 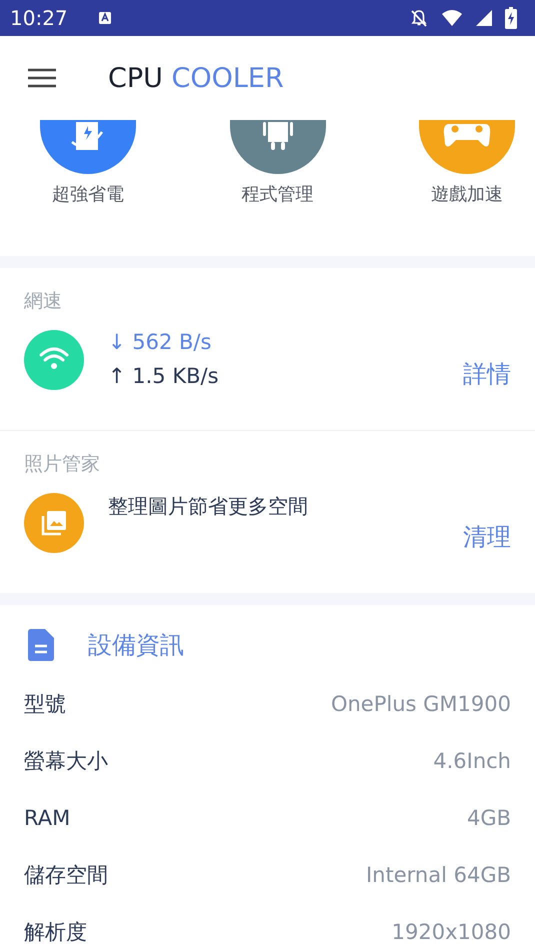 What do you see at coordinates (39, 18) in the screenshot?
I see `status-time: 10:27` at bounding box center [39, 18].